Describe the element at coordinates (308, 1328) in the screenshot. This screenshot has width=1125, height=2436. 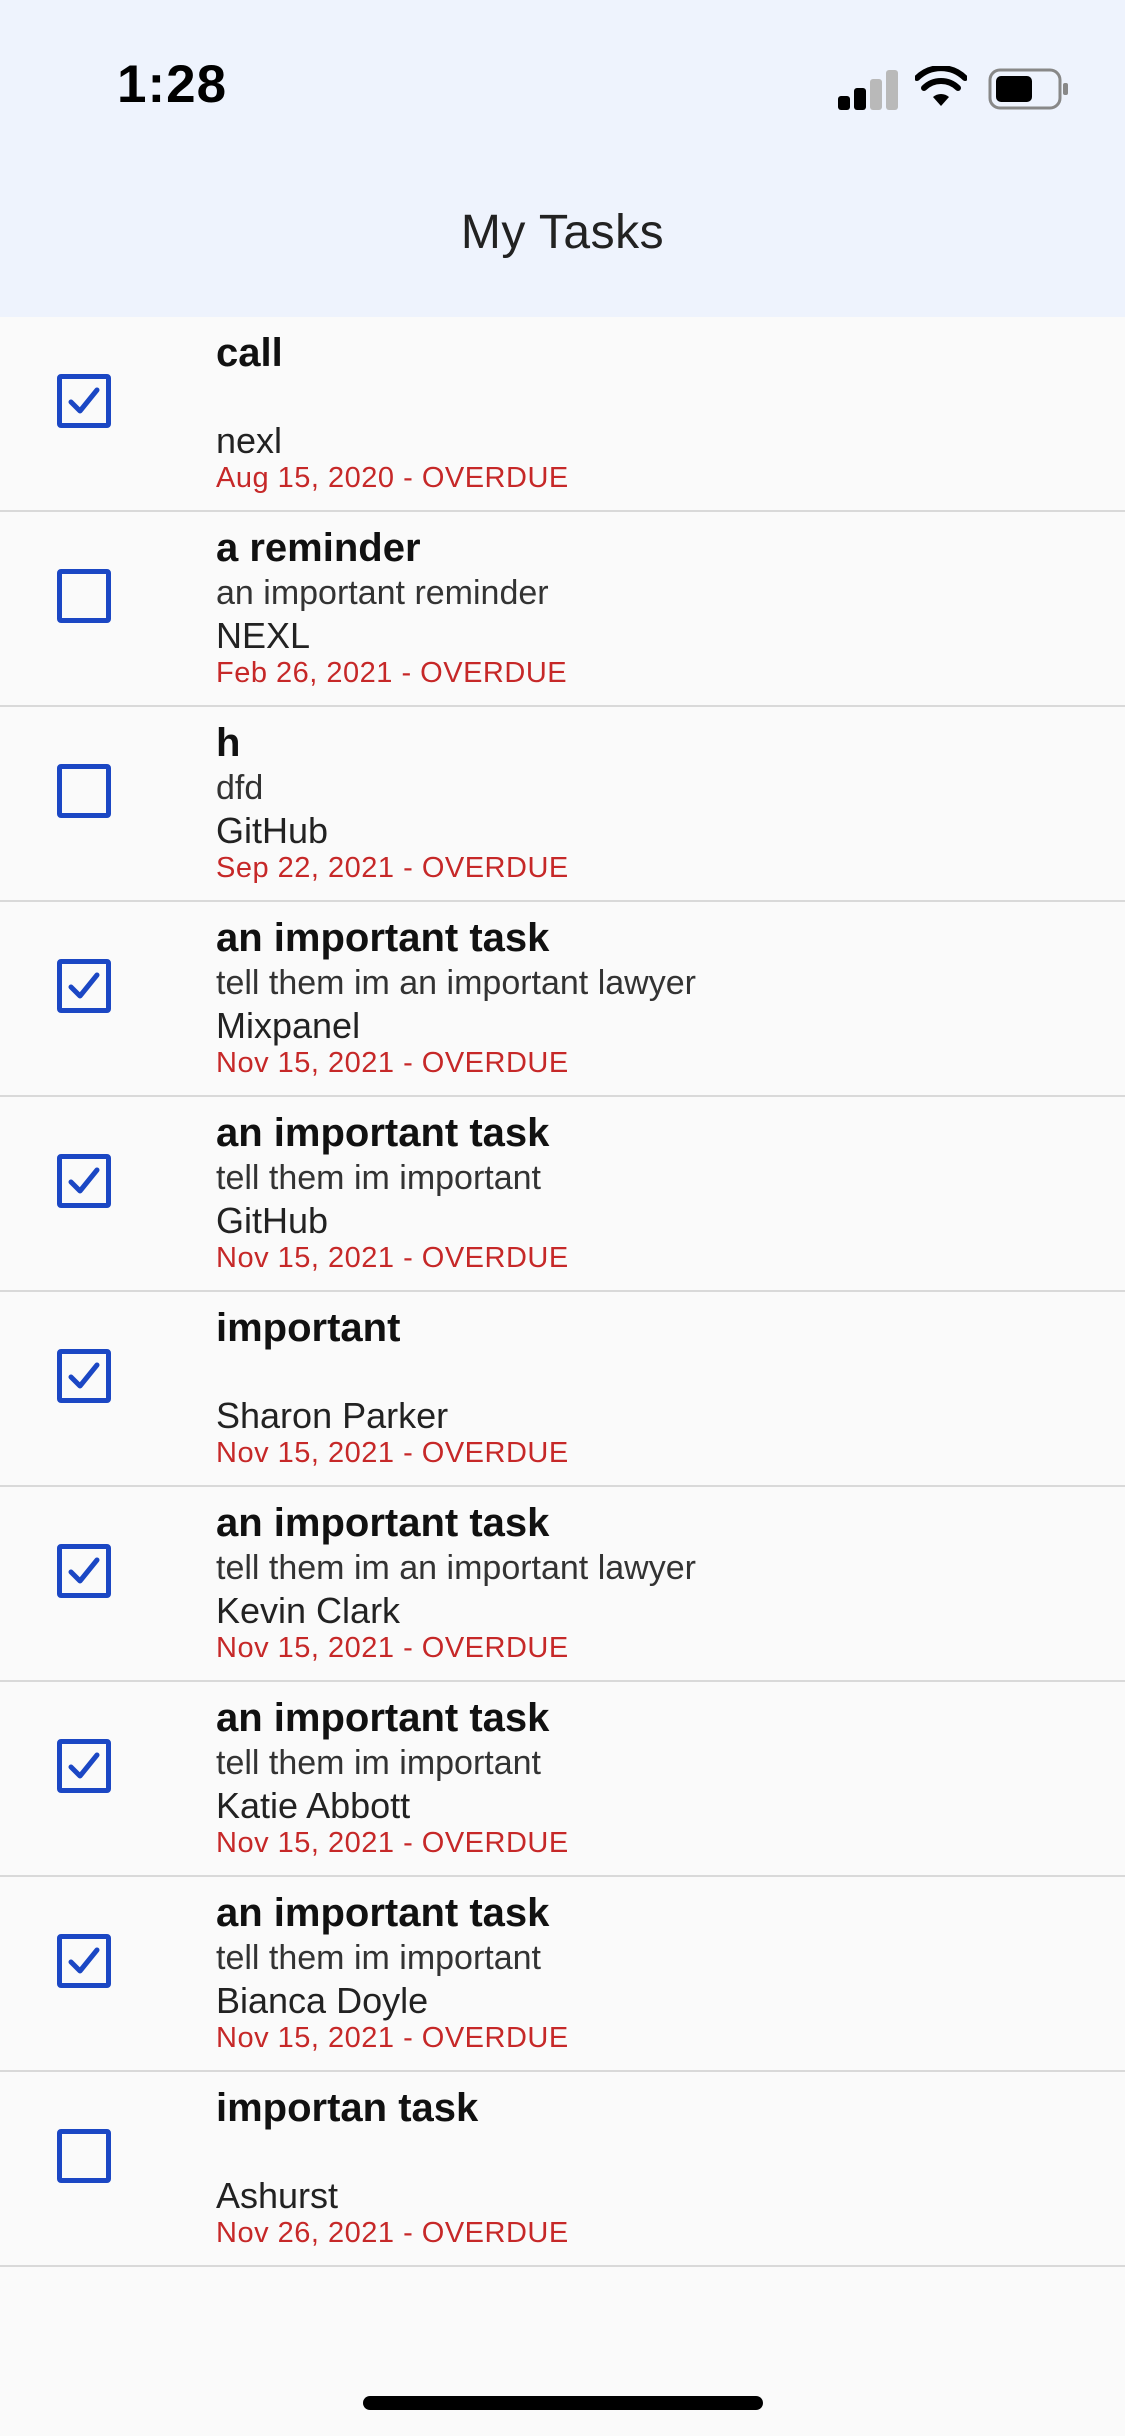
I see `task-title: important` at that location.